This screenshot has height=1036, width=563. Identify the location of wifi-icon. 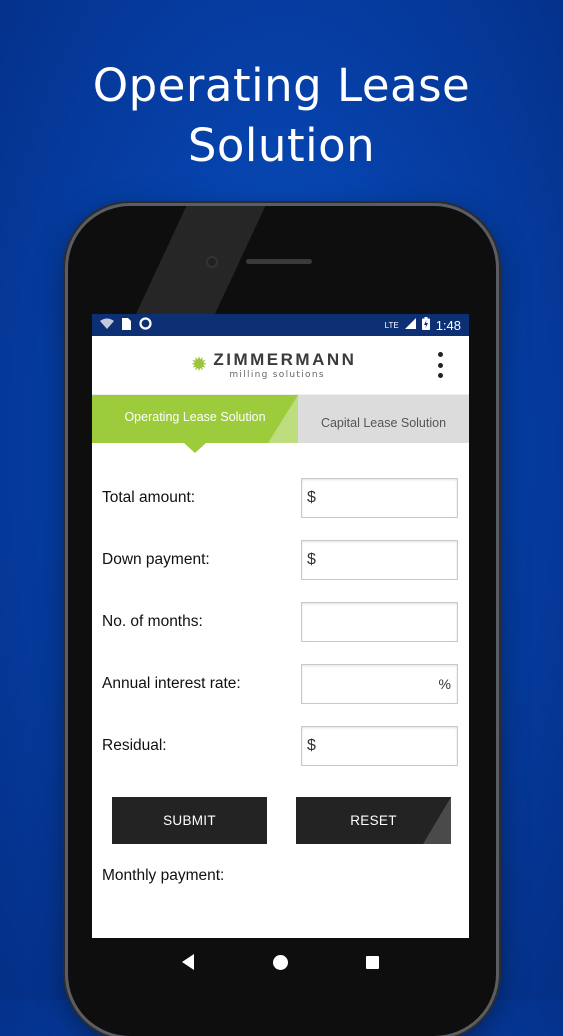
(107, 325).